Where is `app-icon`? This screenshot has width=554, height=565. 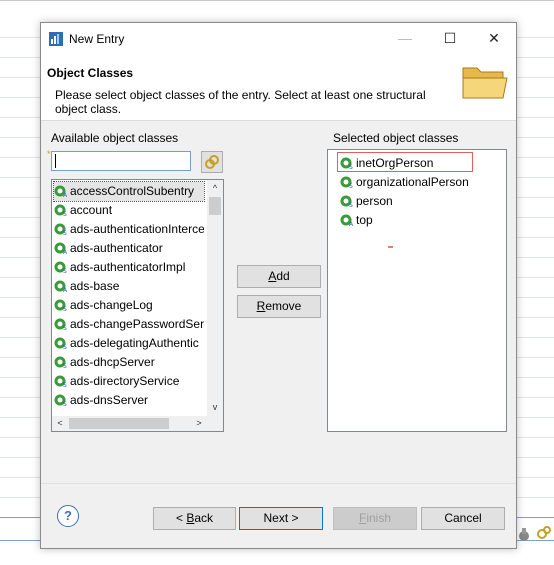 app-icon is located at coordinates (56, 39).